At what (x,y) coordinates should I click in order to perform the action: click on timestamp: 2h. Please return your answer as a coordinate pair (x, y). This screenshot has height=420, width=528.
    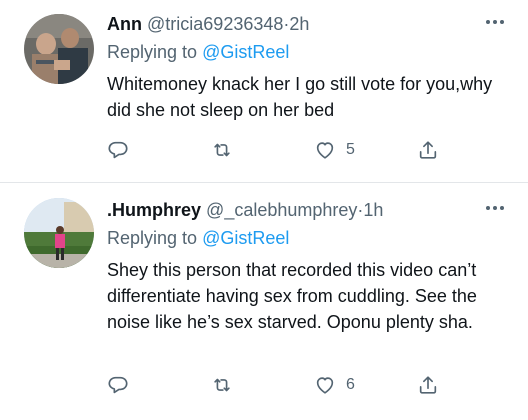
    Looking at the image, I should click on (299, 24).